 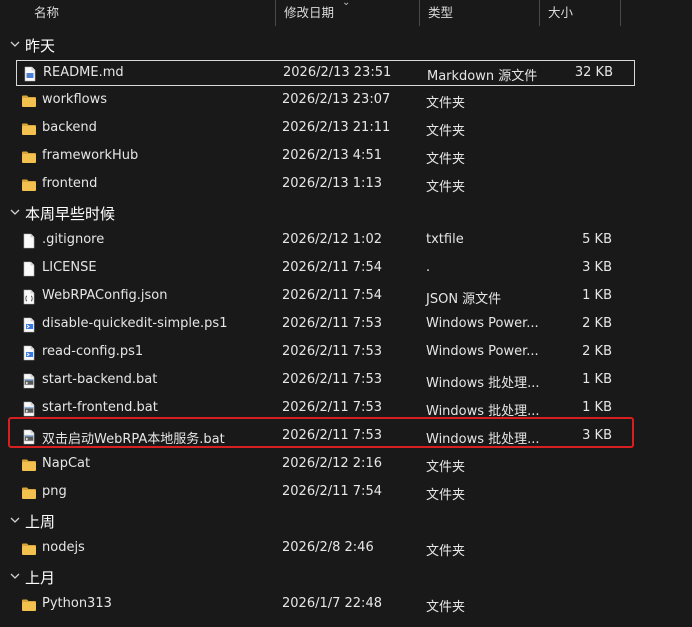 I want to click on file-name: disable-quickedit-simple.ps1, so click(x=135, y=323).